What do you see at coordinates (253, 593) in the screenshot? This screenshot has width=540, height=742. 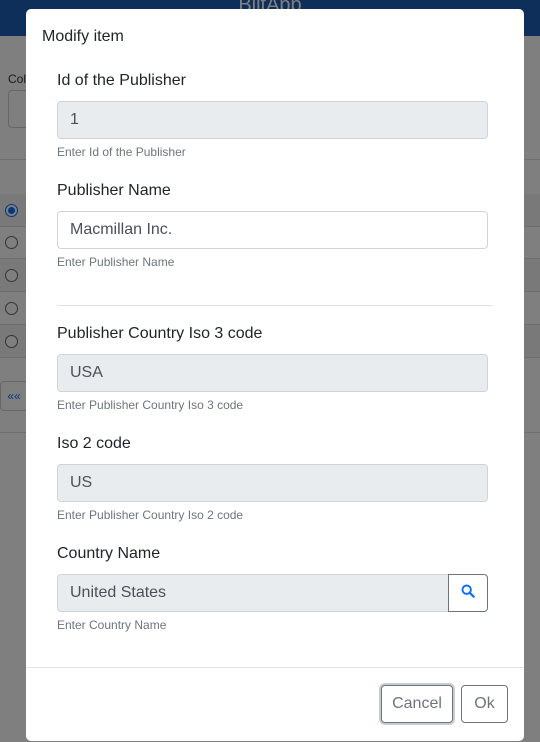 I see `country-name-input: United States` at bounding box center [253, 593].